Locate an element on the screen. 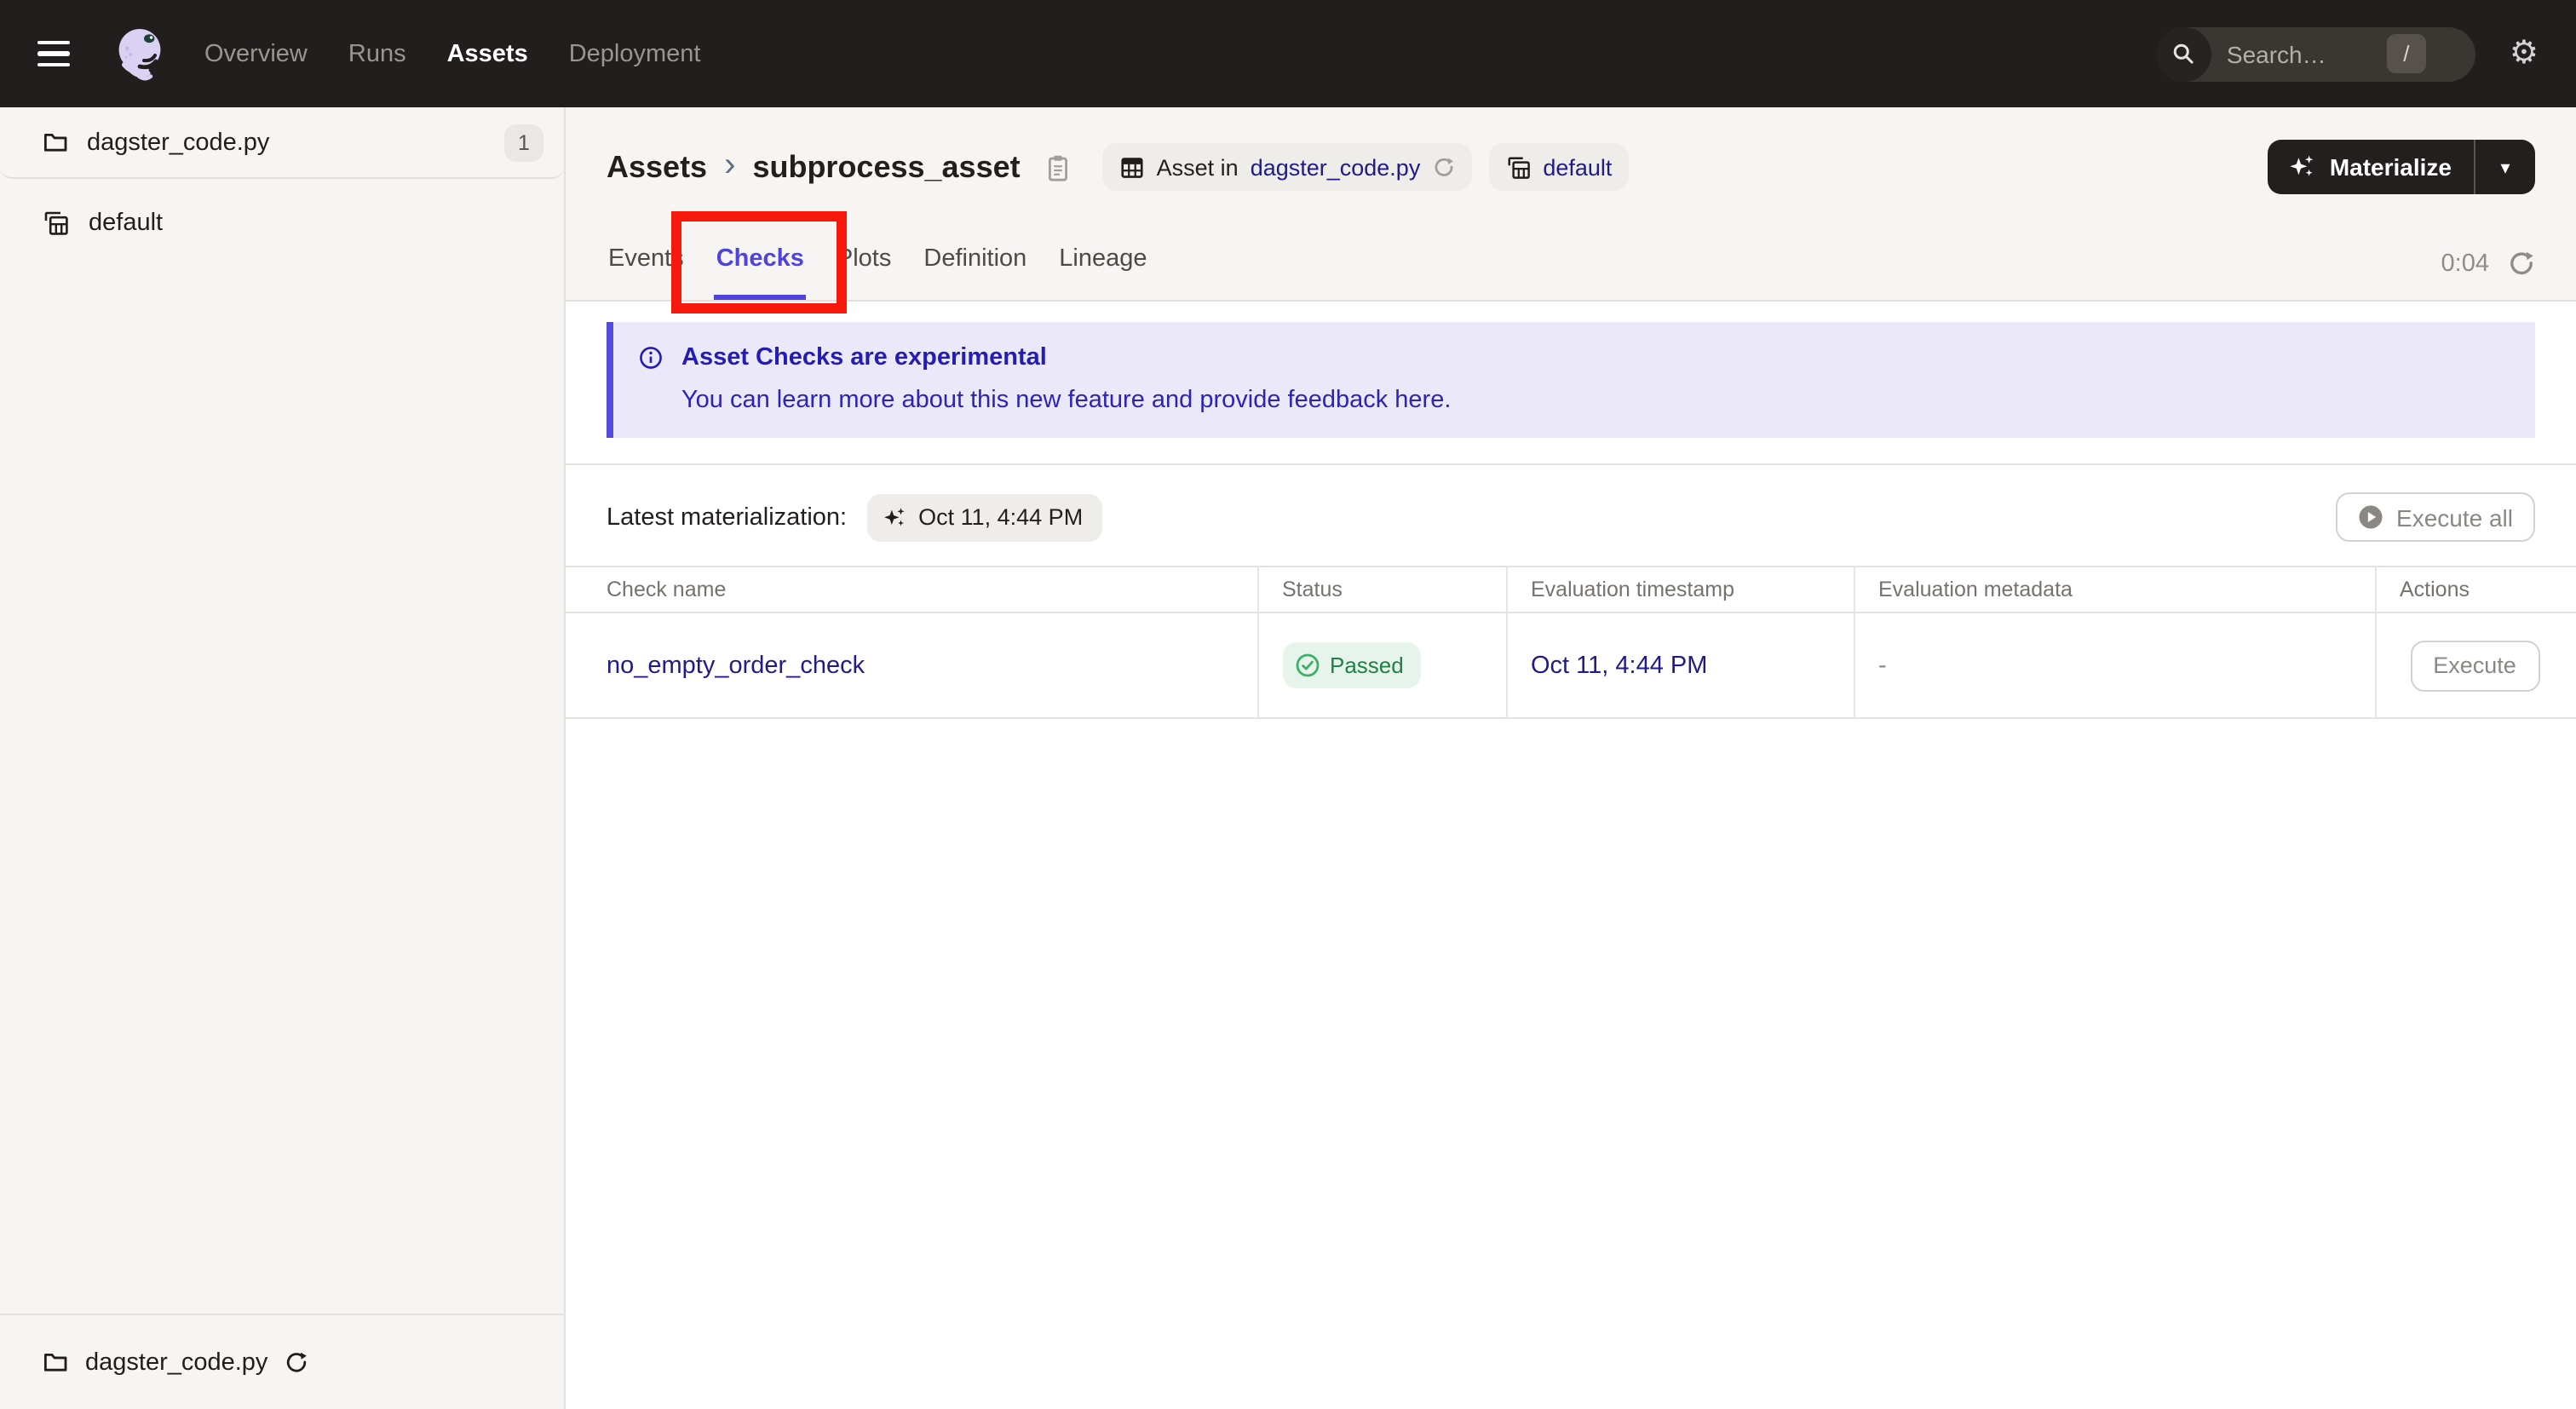 Image resolution: width=2576 pixels, height=1409 pixels. search-box: / is located at coordinates (2316, 53).